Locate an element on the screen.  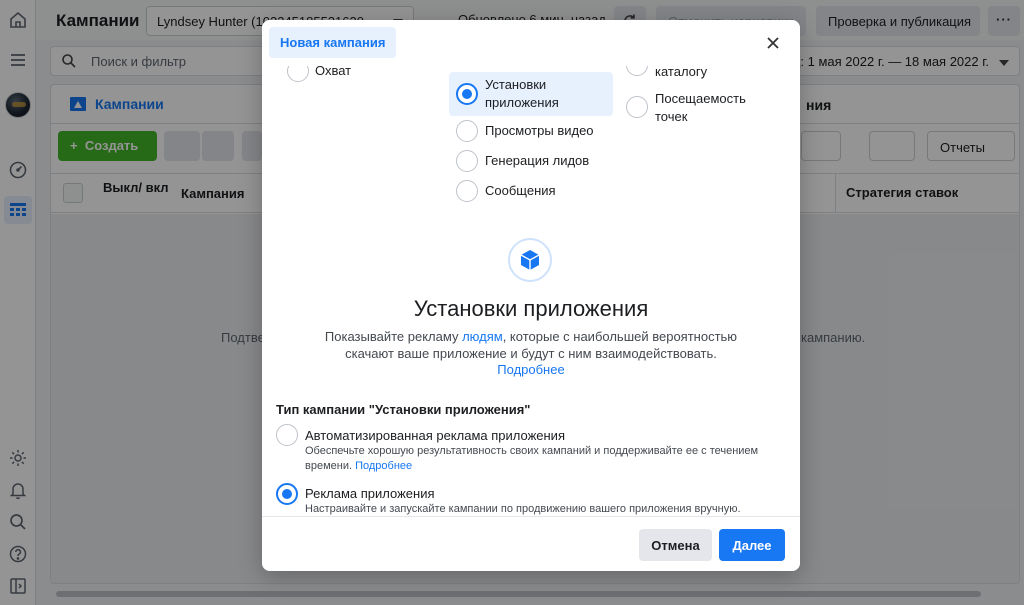
objective-reach-label: Охват is located at coordinates (333, 73).